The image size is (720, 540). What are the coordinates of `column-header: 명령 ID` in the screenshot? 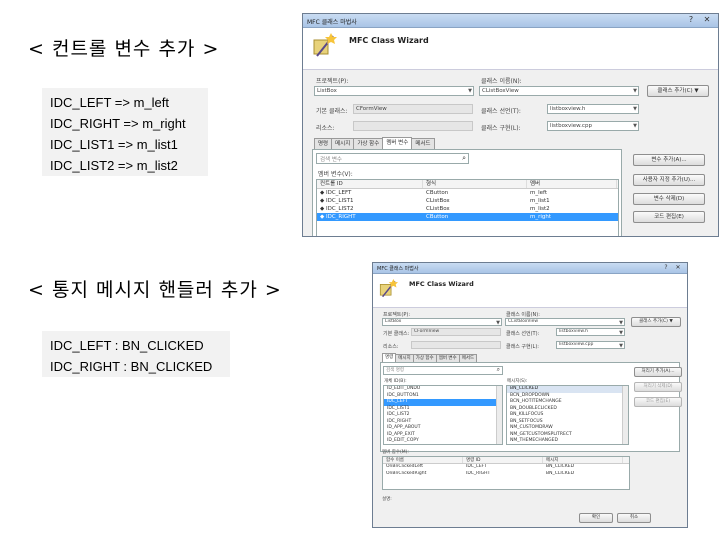 It's located at (503, 460).